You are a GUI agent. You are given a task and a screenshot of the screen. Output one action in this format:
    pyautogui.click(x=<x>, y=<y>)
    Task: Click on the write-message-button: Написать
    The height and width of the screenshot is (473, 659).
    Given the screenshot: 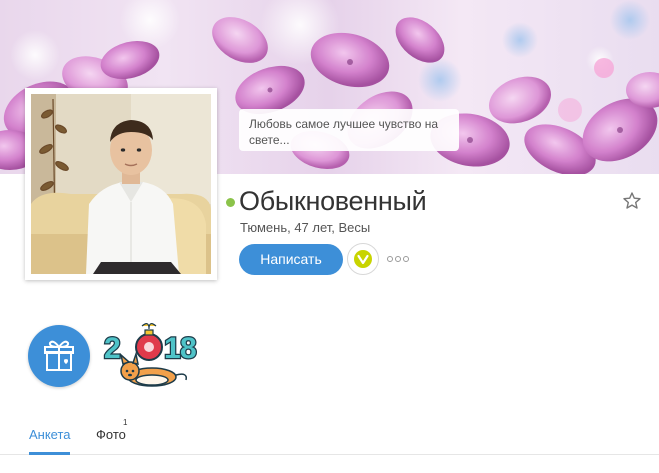 What is the action you would take?
    pyautogui.click(x=291, y=259)
    